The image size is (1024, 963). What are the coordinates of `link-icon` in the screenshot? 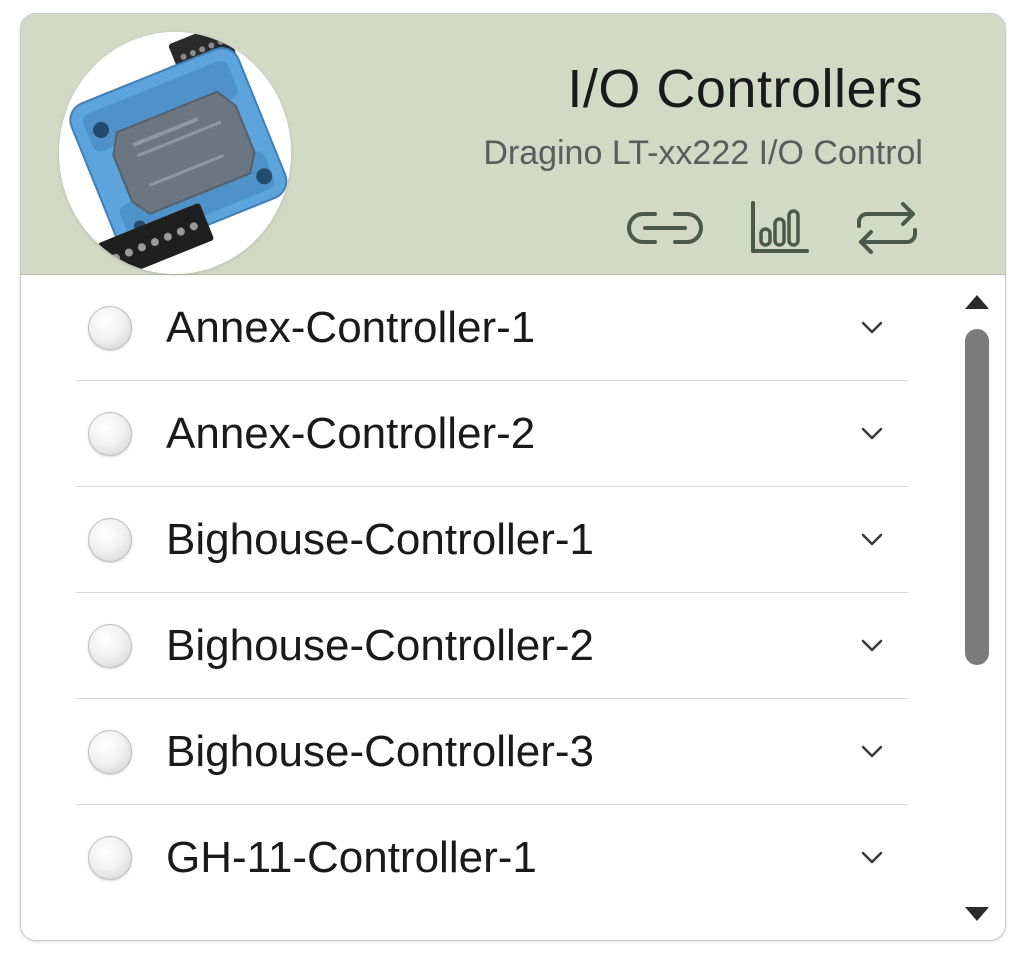 It's located at (665, 228).